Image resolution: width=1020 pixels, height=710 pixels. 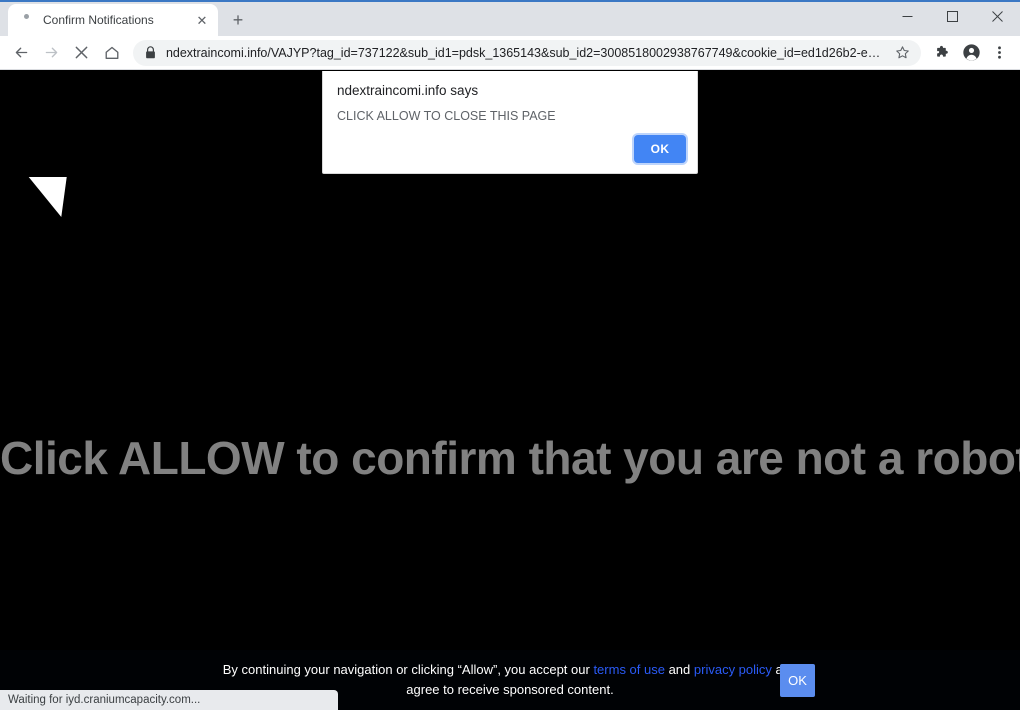 What do you see at coordinates (98, 20) in the screenshot?
I see `tab-title: Confirm Notifications` at bounding box center [98, 20].